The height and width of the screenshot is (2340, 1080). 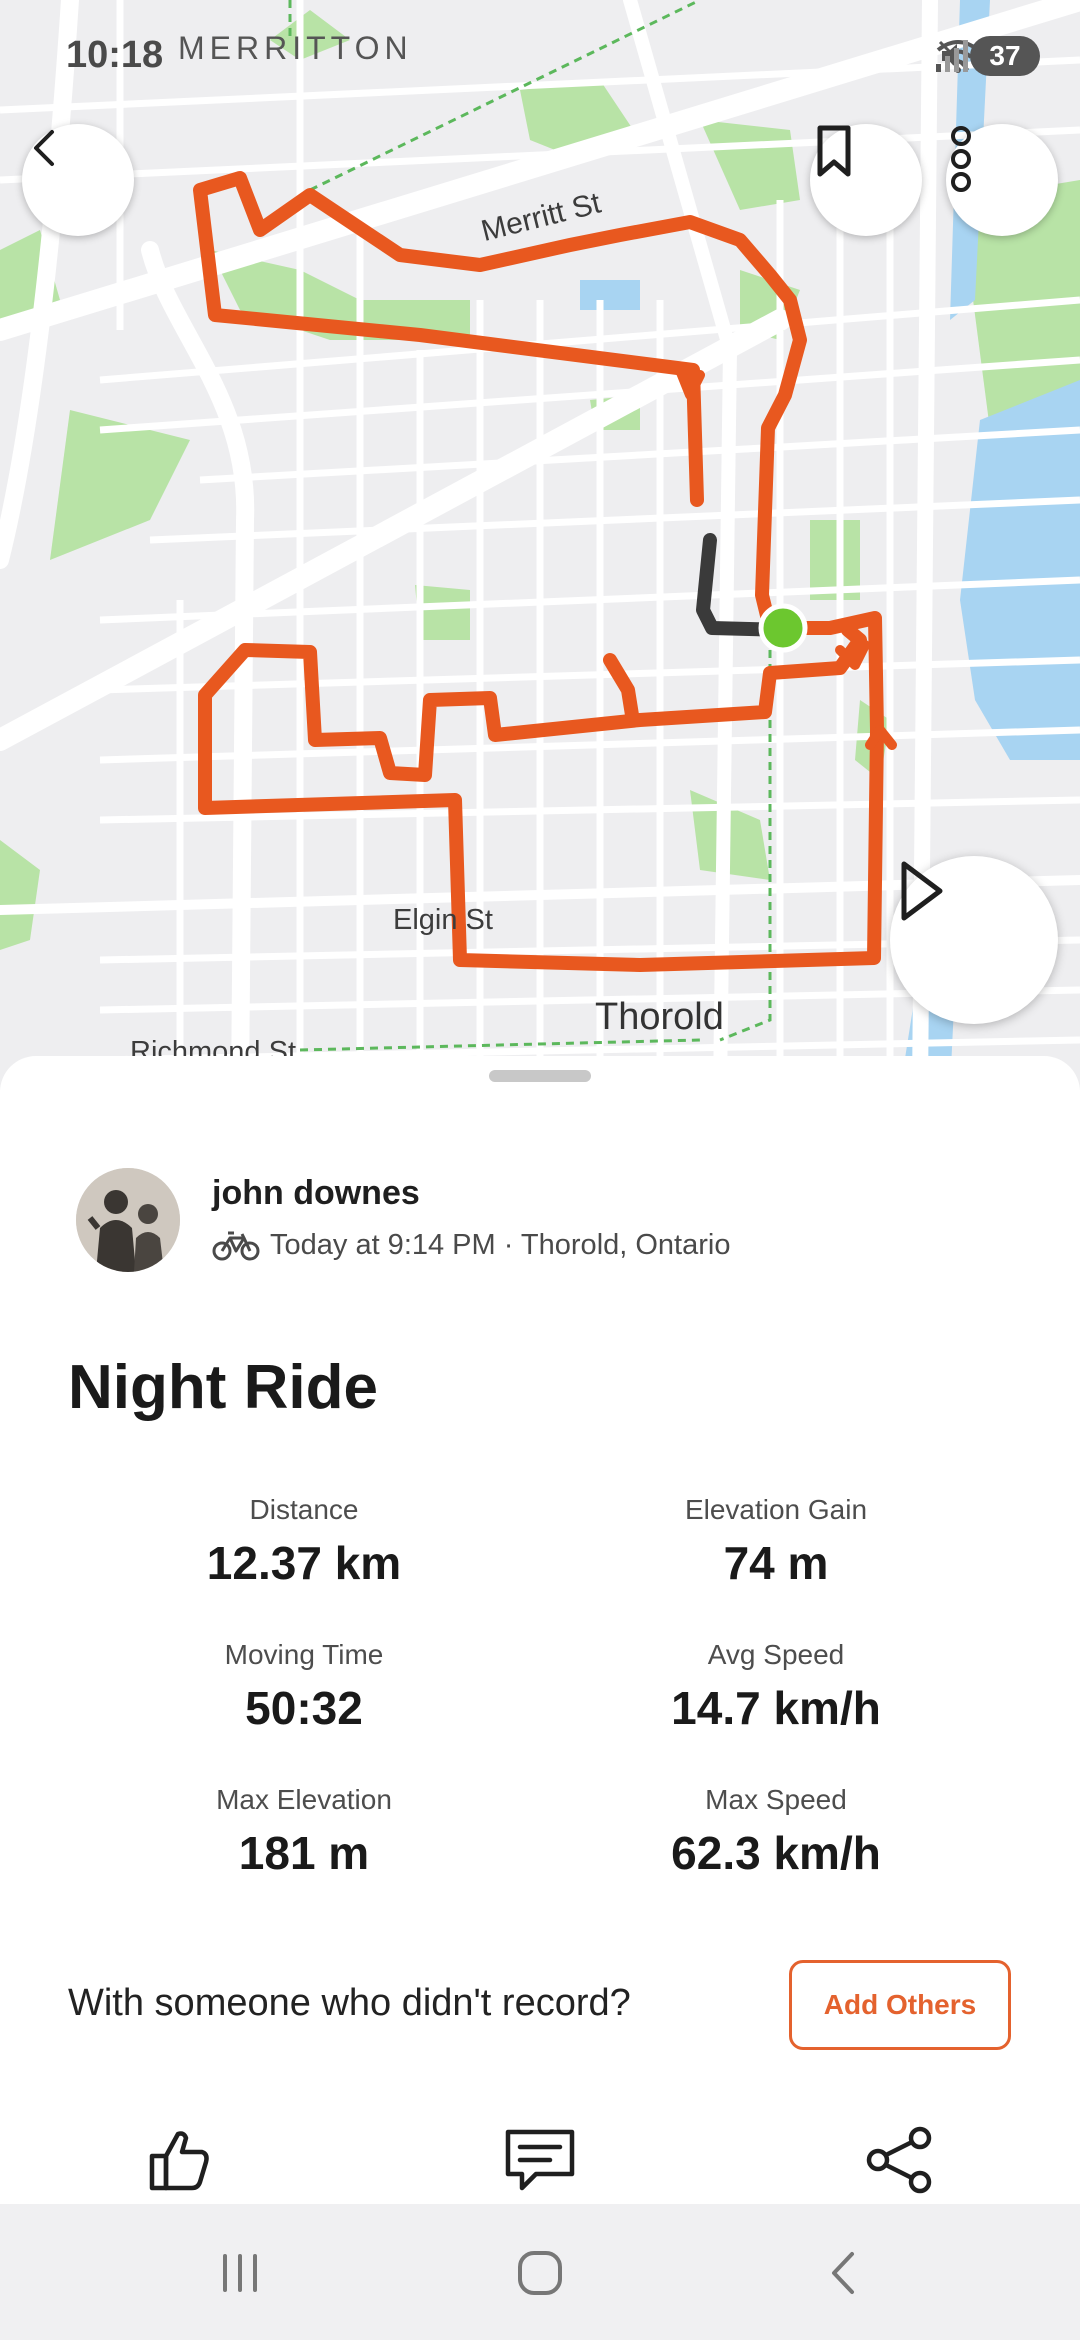 I want to click on recents-icon, so click(x=240, y=2273).